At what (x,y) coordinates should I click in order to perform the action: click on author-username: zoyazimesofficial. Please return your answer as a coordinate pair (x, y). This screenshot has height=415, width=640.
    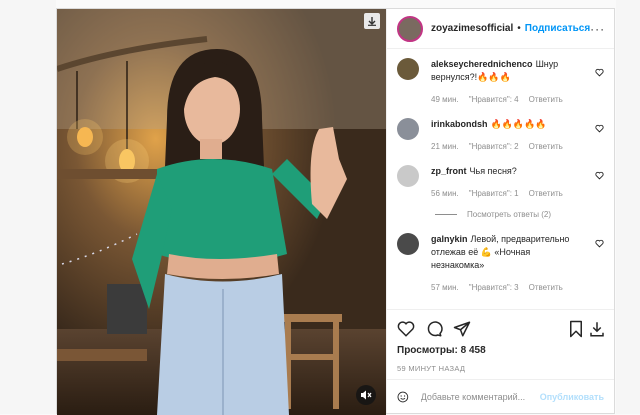
    Looking at the image, I should click on (472, 28).